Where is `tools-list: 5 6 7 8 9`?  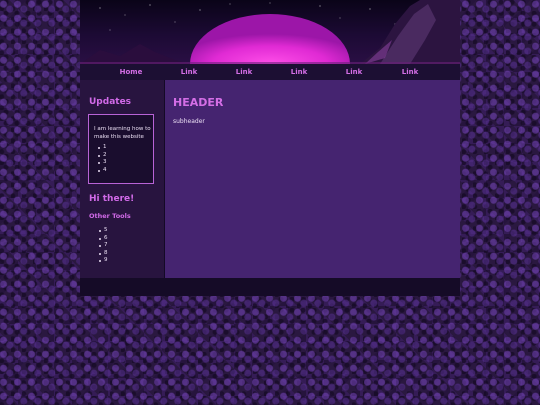 tools-list: 5 6 7 8 9 is located at coordinates (103, 246).